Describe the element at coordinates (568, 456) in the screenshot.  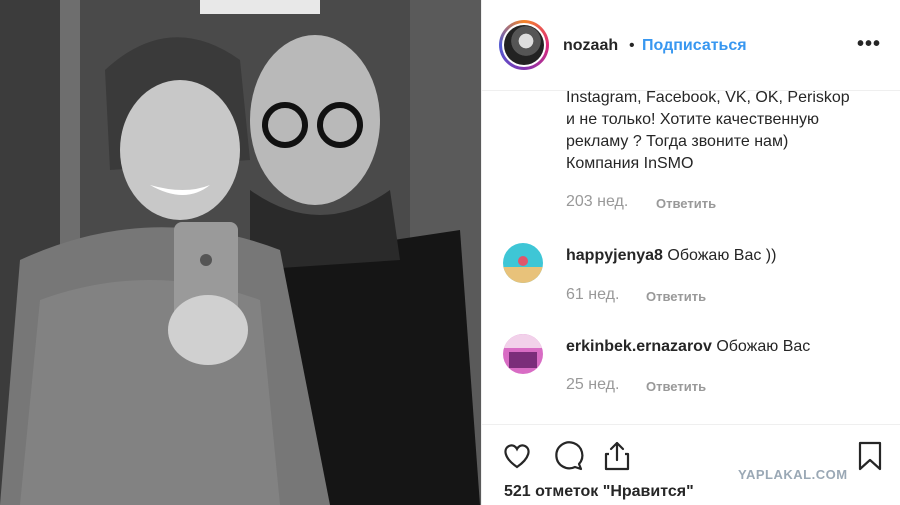
I see `comment-icon` at that location.